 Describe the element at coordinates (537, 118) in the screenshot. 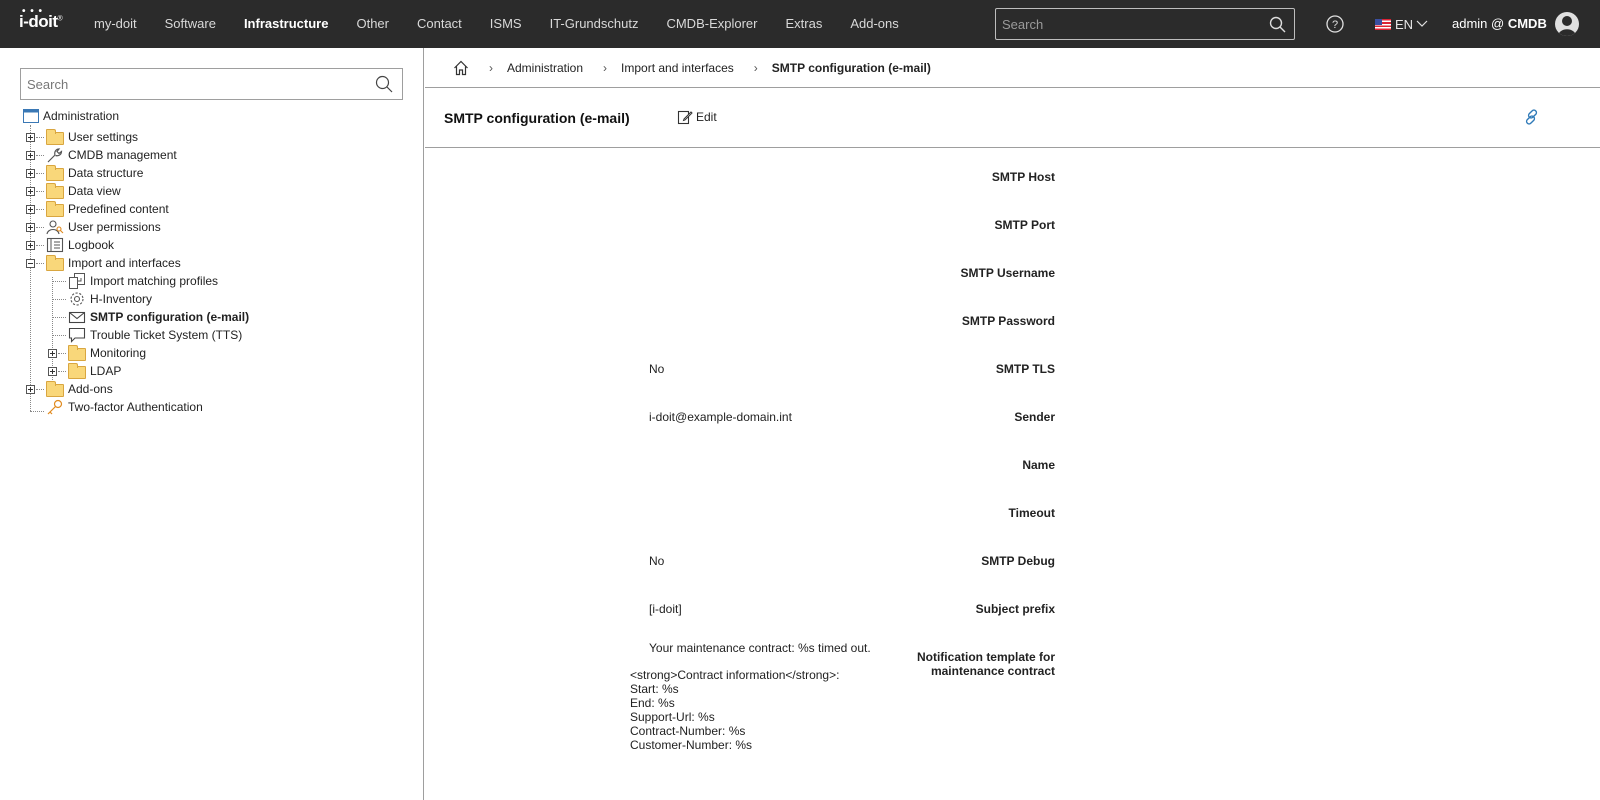

I see `page-title: SMTP configuration (e-mail)` at that location.